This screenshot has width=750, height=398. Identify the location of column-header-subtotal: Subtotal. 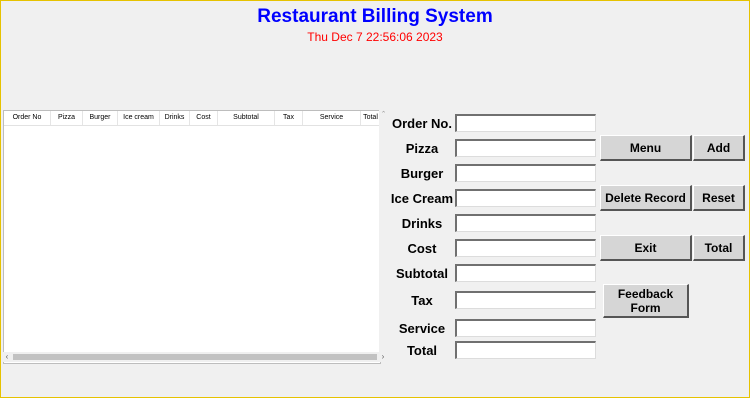
(246, 118).